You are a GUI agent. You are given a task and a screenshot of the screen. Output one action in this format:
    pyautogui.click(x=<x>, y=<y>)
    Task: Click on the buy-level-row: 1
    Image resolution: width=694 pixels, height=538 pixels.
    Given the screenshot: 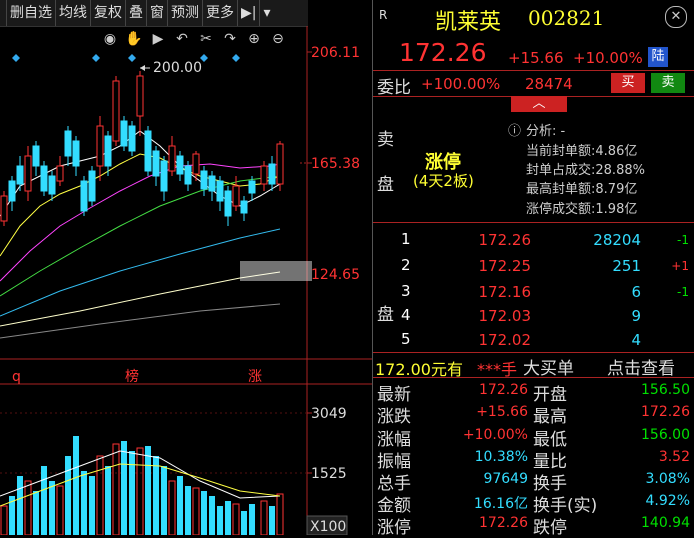 What is the action you would take?
    pyautogui.click(x=406, y=239)
    